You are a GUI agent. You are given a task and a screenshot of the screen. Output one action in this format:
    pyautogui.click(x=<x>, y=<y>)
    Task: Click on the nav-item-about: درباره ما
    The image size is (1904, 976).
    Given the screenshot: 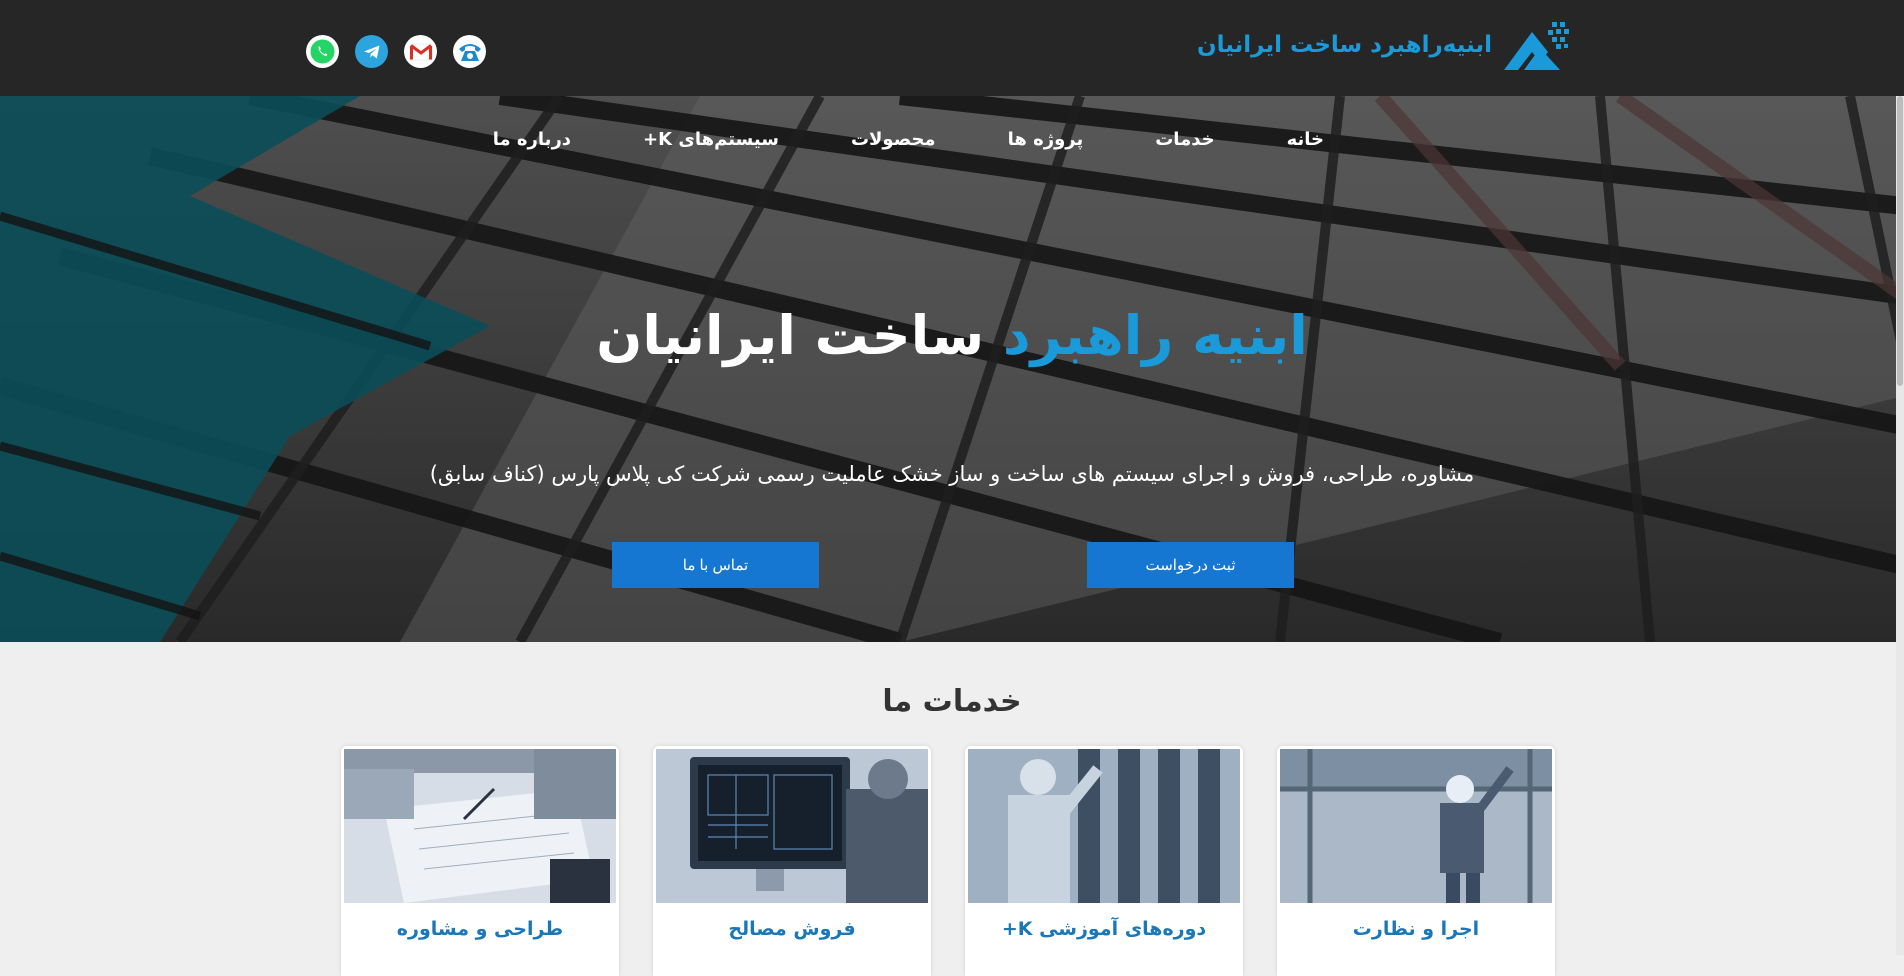 What is the action you would take?
    pyautogui.click(x=532, y=139)
    